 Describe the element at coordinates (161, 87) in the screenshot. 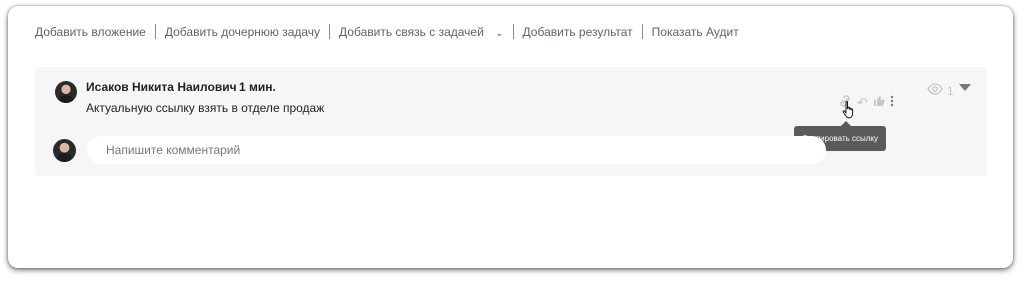

I see `comment-author: Исаков Никита Наилович` at that location.